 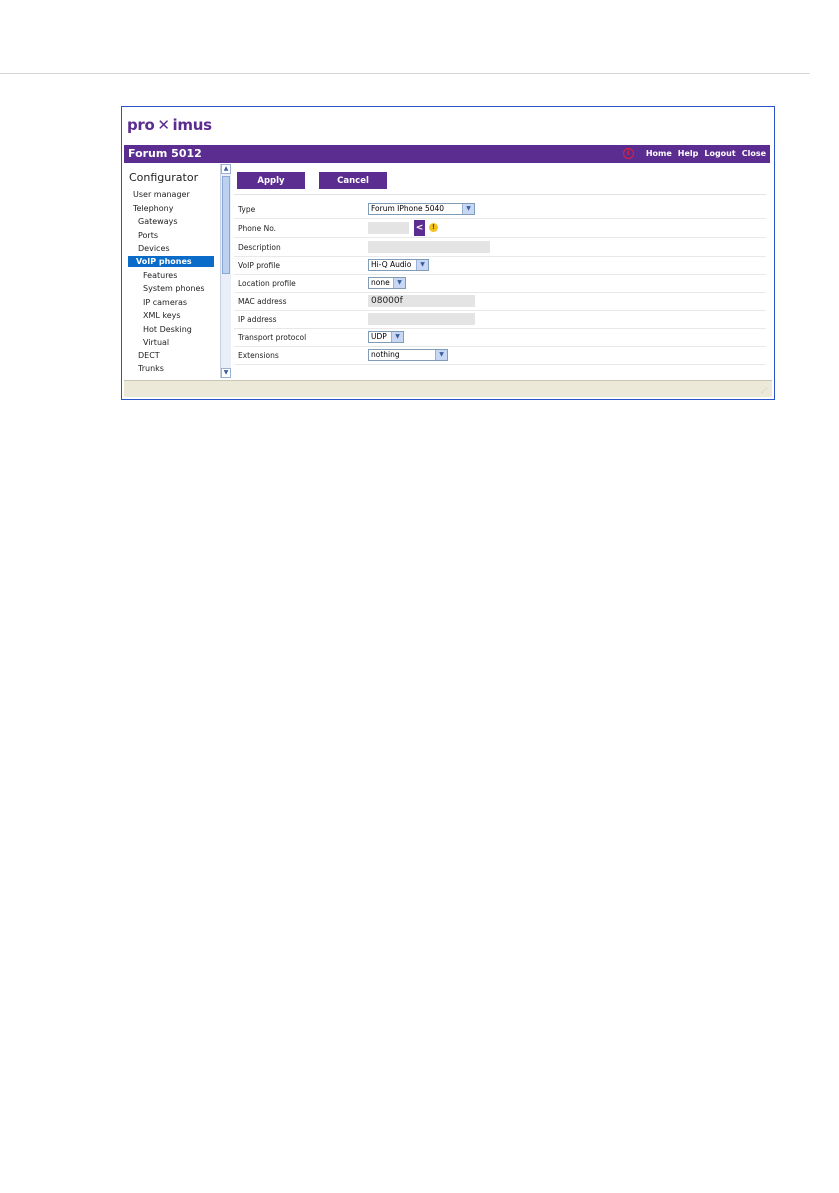 I want to click on ip-address-label: IP address, so click(x=257, y=319).